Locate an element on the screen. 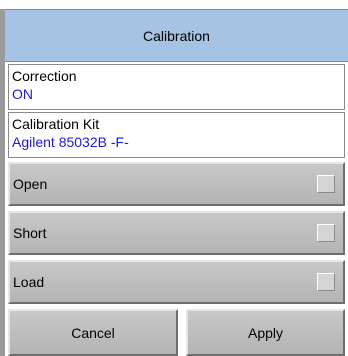 The width and height of the screenshot is (348, 356). open-button: Open is located at coordinates (176, 184).